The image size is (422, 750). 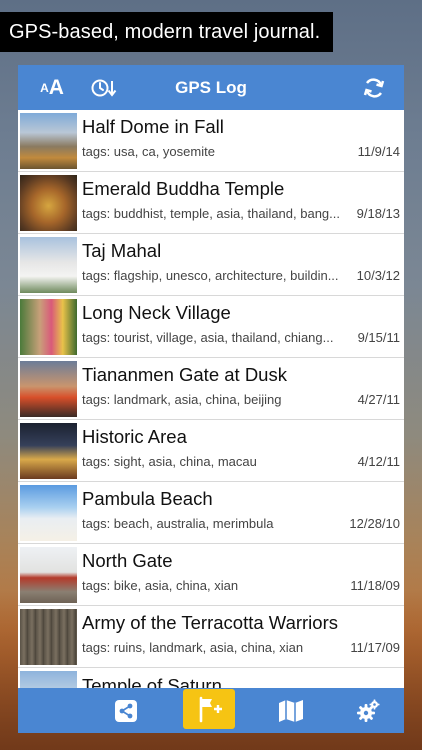 I want to click on bottom-toolbar, so click(x=211, y=710).